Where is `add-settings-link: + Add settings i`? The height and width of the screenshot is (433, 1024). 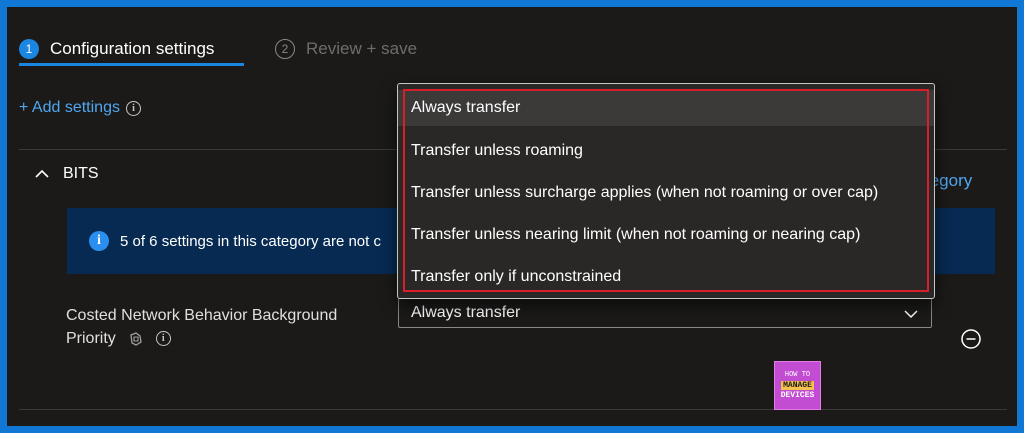 add-settings-link: + Add settings i is located at coordinates (80, 108).